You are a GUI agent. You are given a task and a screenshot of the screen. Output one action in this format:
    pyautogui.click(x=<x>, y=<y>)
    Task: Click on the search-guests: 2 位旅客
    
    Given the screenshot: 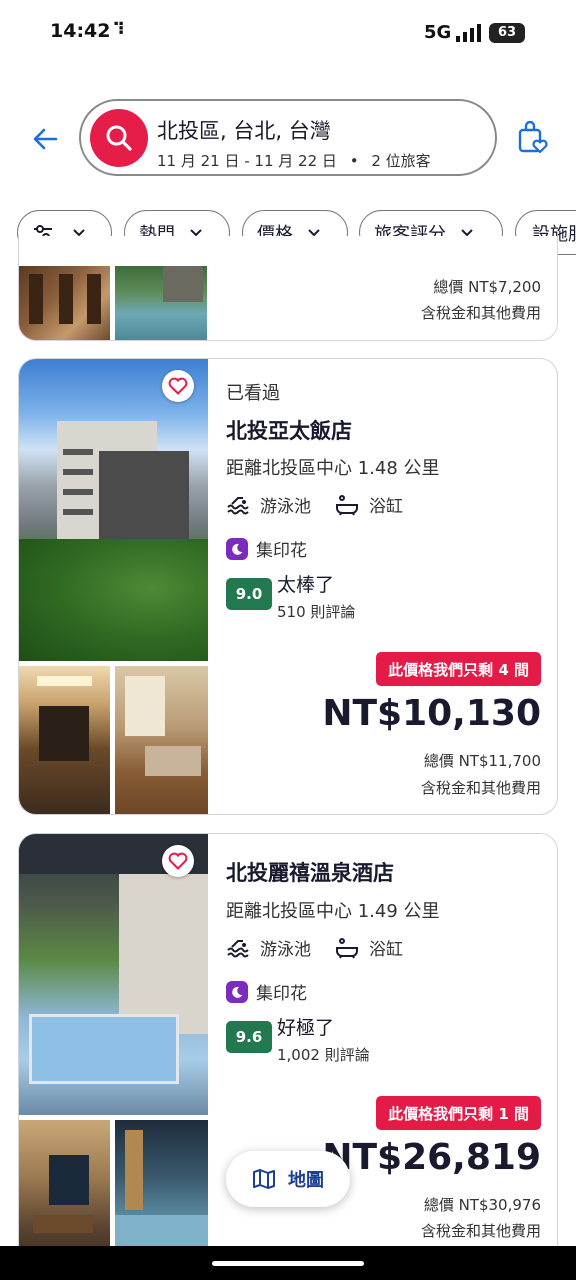 What is the action you would take?
    pyautogui.click(x=401, y=161)
    